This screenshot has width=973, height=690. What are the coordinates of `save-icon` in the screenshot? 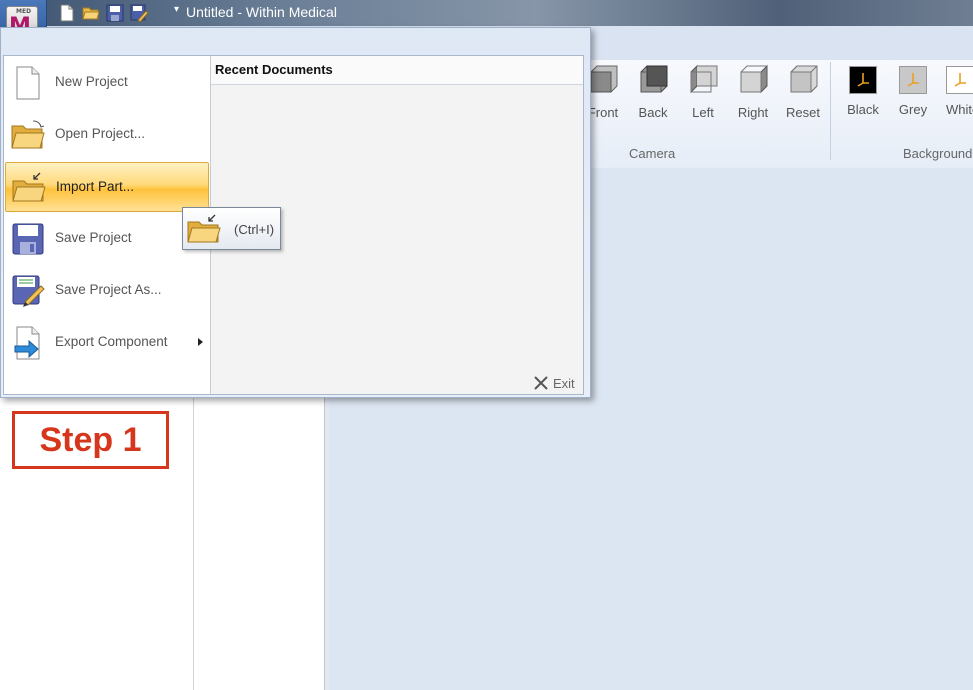 It's located at (115, 13).